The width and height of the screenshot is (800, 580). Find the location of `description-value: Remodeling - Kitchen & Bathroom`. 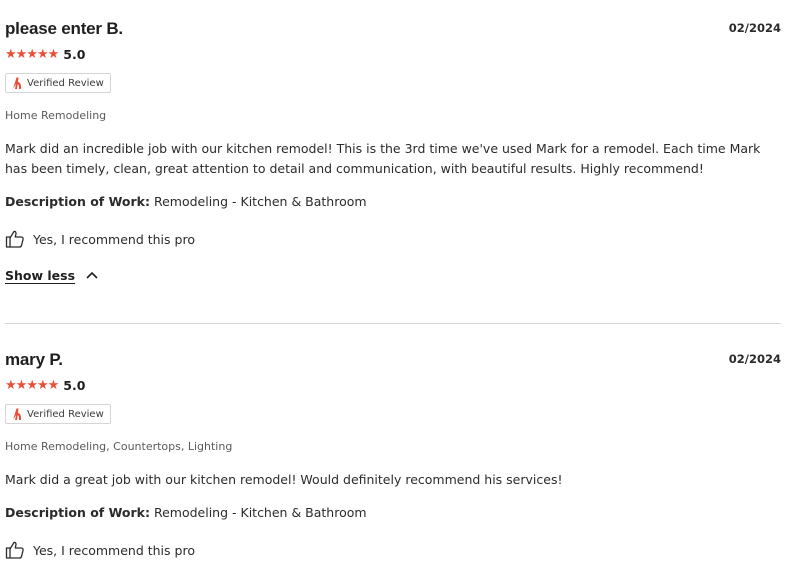

description-value: Remodeling - Kitchen & Bathroom is located at coordinates (260, 512).